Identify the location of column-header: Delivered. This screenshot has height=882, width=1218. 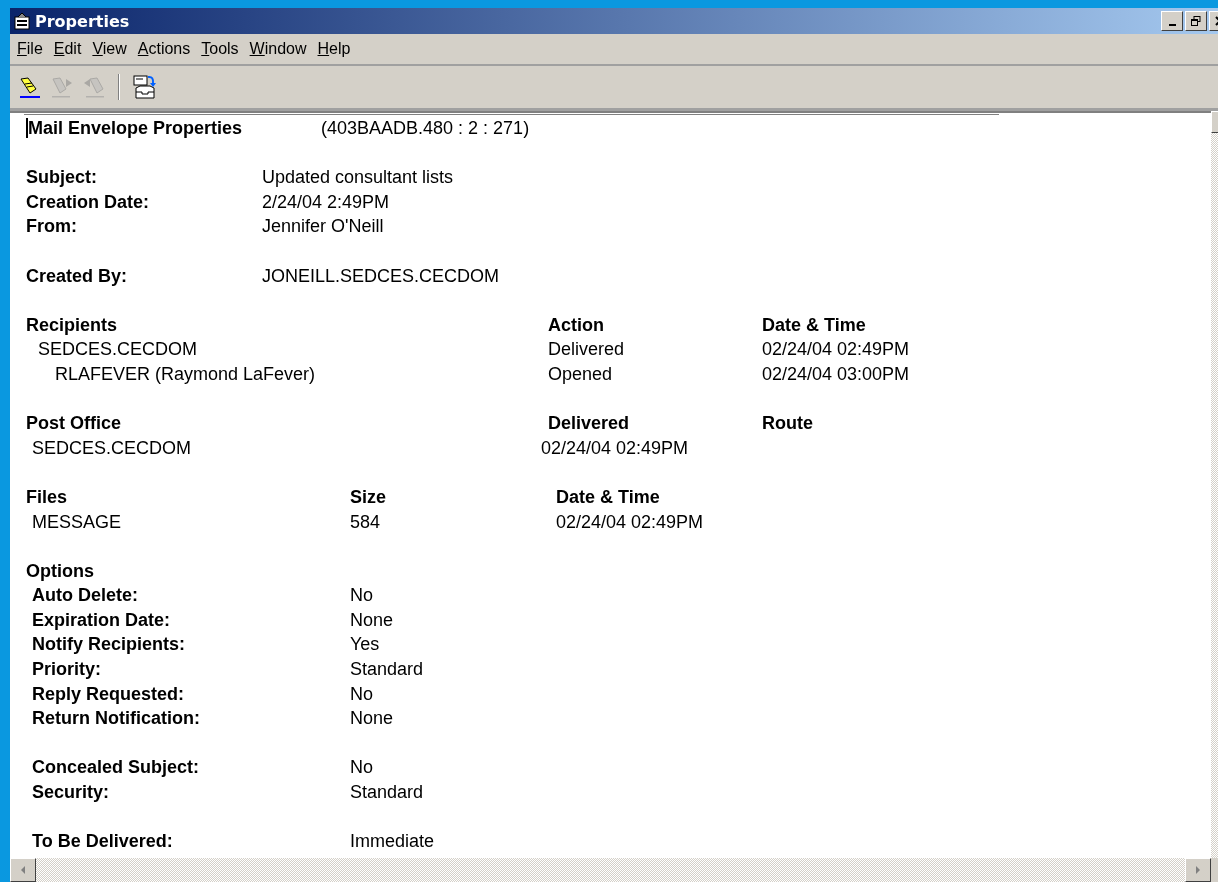
(589, 424).